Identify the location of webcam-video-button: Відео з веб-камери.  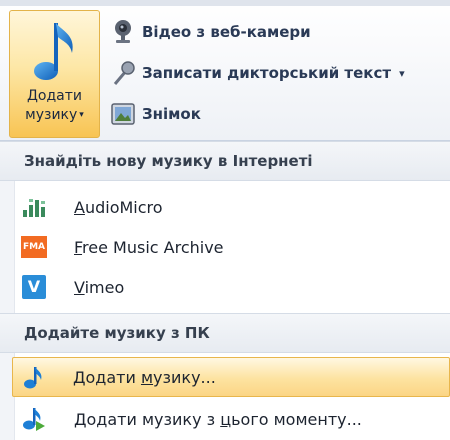
(209, 32).